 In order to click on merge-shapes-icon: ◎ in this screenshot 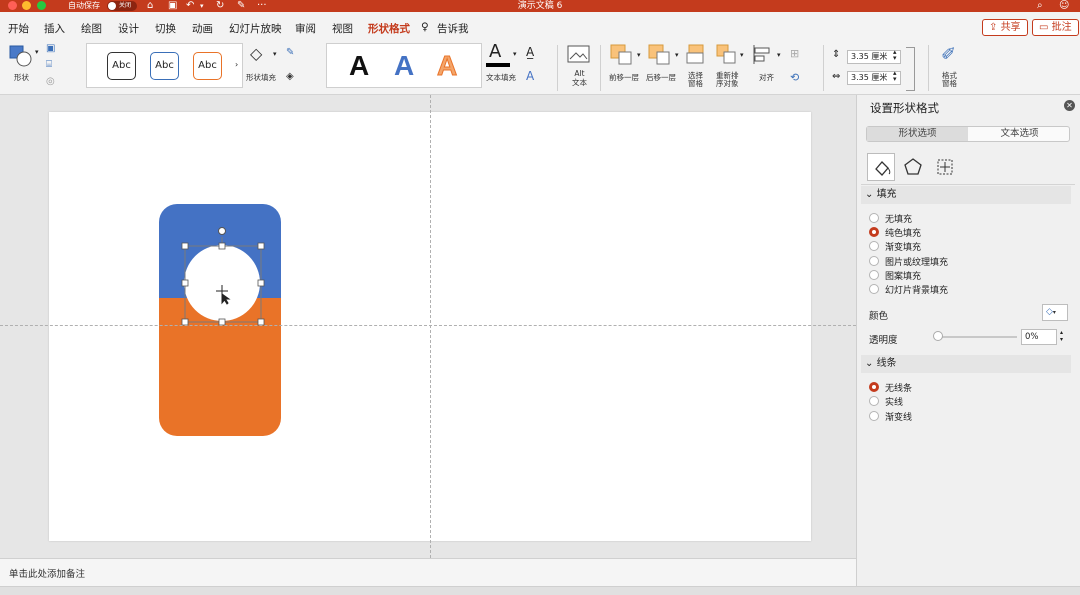, I will do `click(50, 81)`.